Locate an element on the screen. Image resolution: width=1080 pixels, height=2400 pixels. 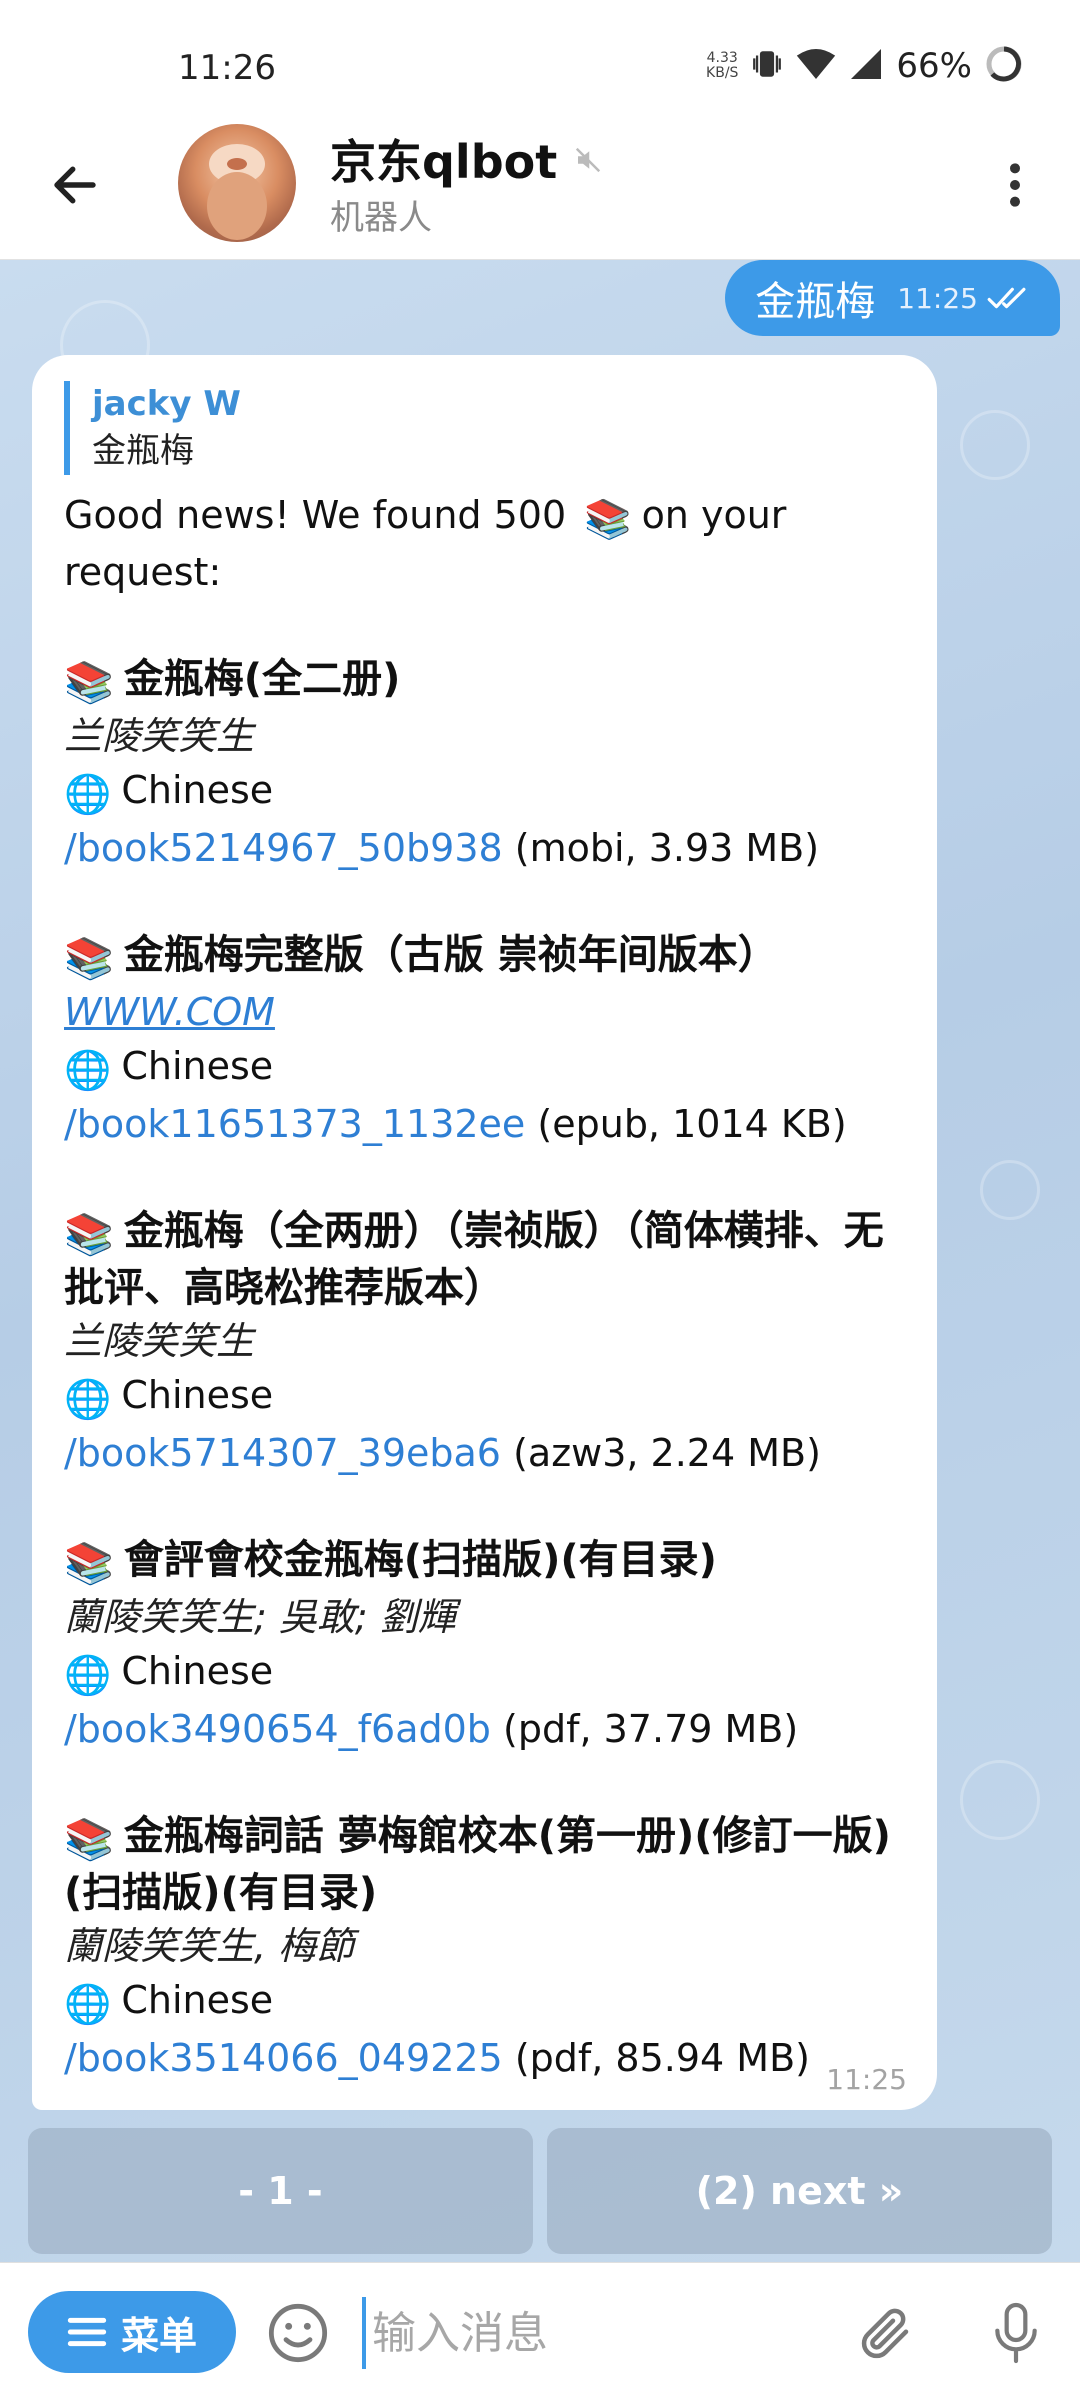
book-title-text: 金瓶梅(全二册) is located at coordinates (262, 679).